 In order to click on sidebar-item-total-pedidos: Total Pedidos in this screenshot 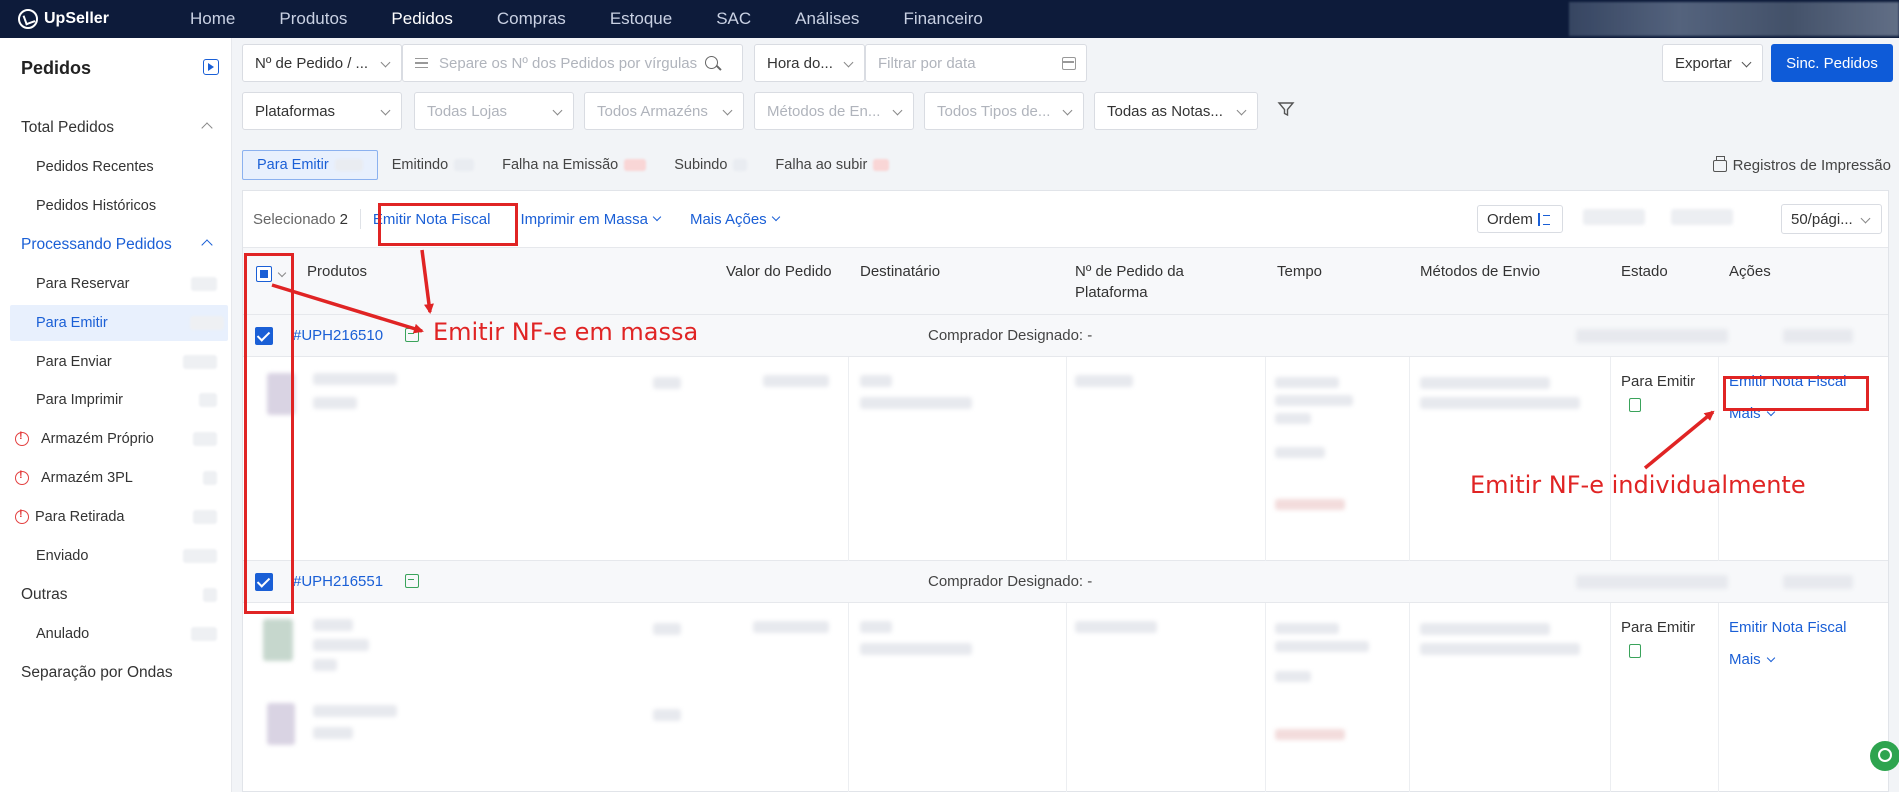, I will do `click(115, 128)`.